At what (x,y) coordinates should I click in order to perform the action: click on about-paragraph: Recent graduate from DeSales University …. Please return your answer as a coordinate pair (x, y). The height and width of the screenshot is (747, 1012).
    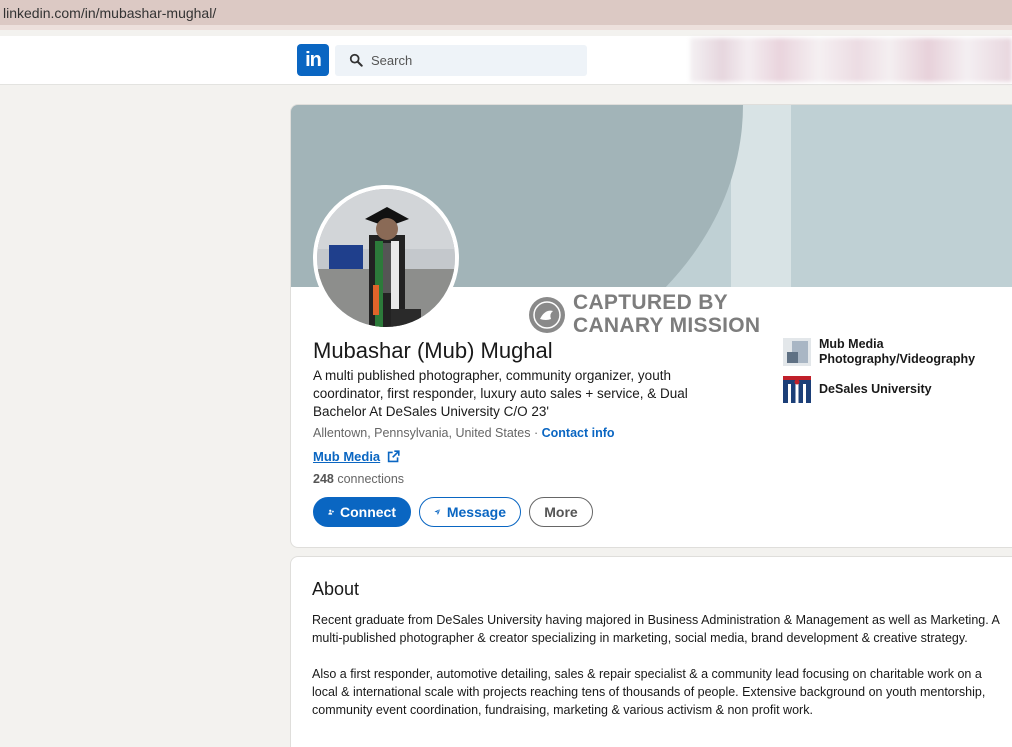
    Looking at the image, I should click on (656, 629).